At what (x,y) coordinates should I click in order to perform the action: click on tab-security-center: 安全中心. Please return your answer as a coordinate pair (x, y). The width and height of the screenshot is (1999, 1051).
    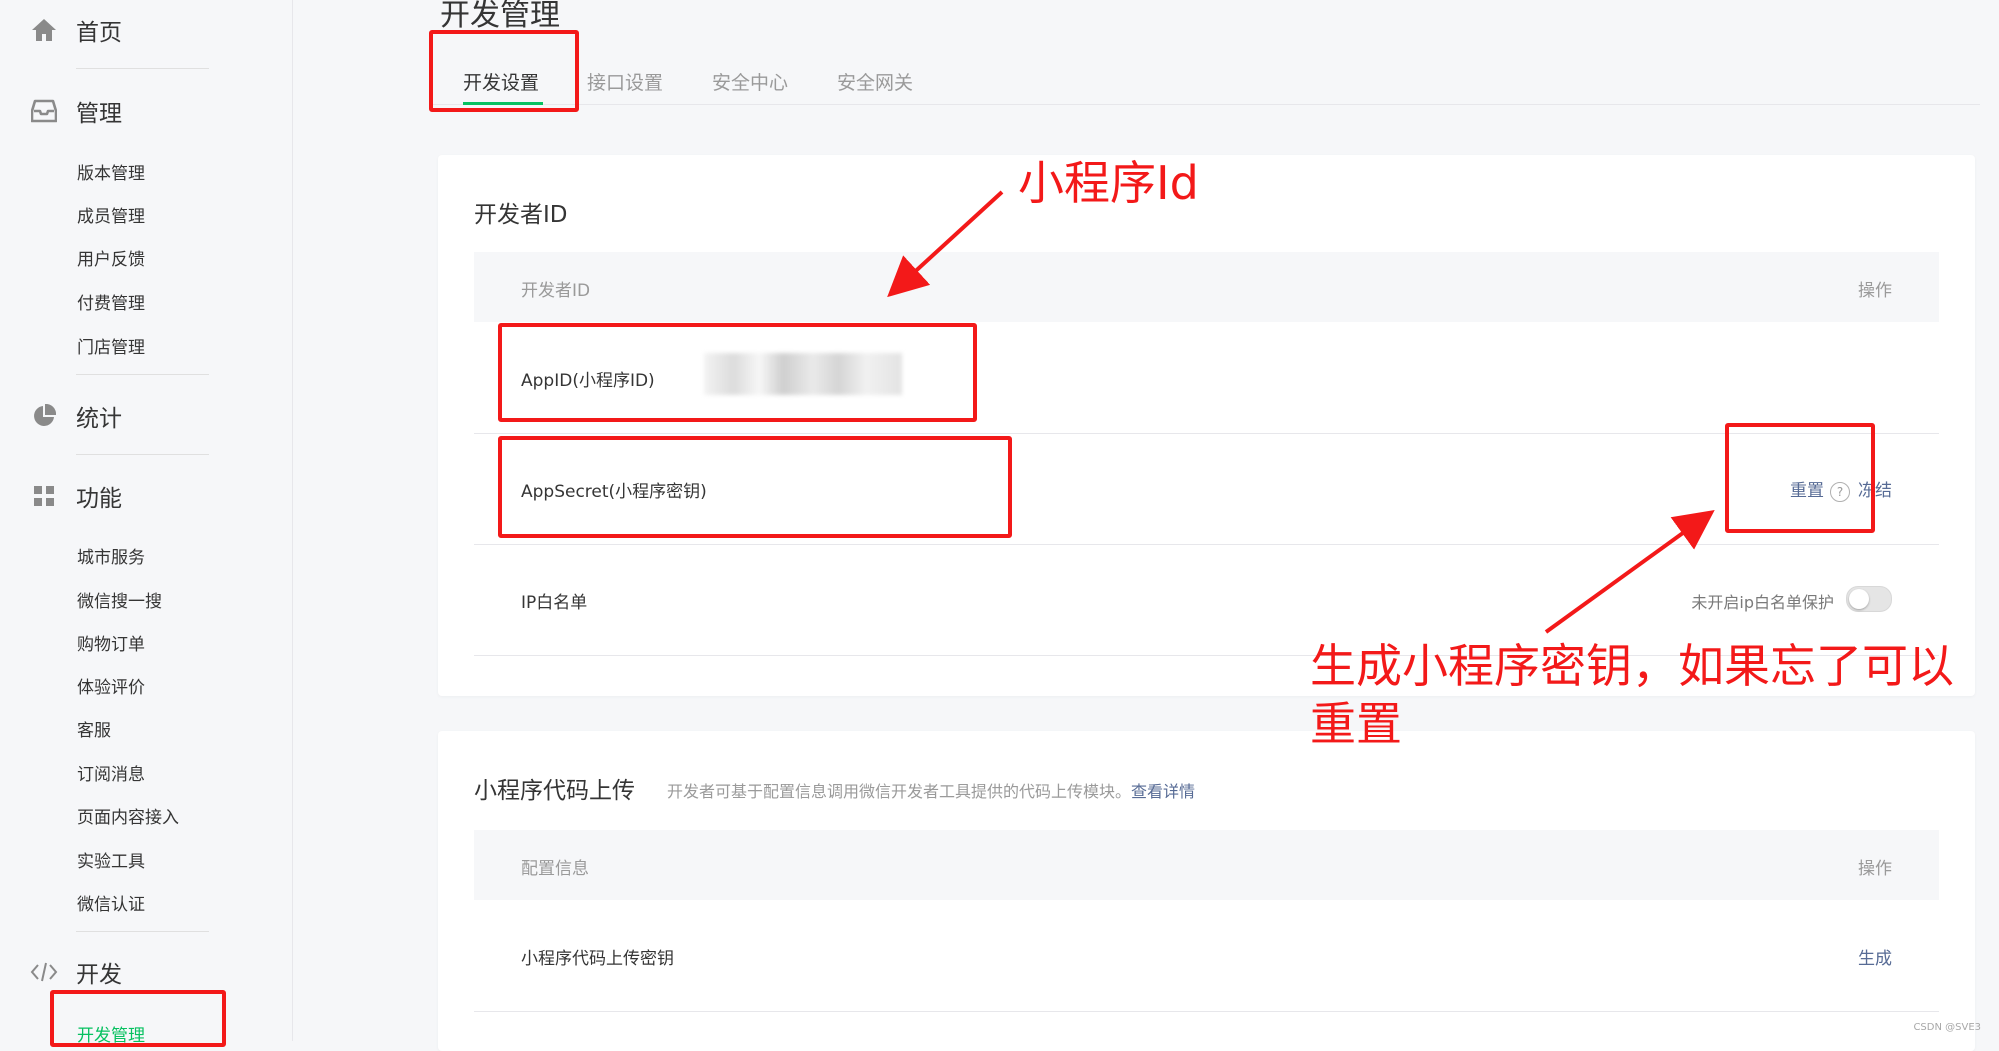
    Looking at the image, I should click on (750, 81).